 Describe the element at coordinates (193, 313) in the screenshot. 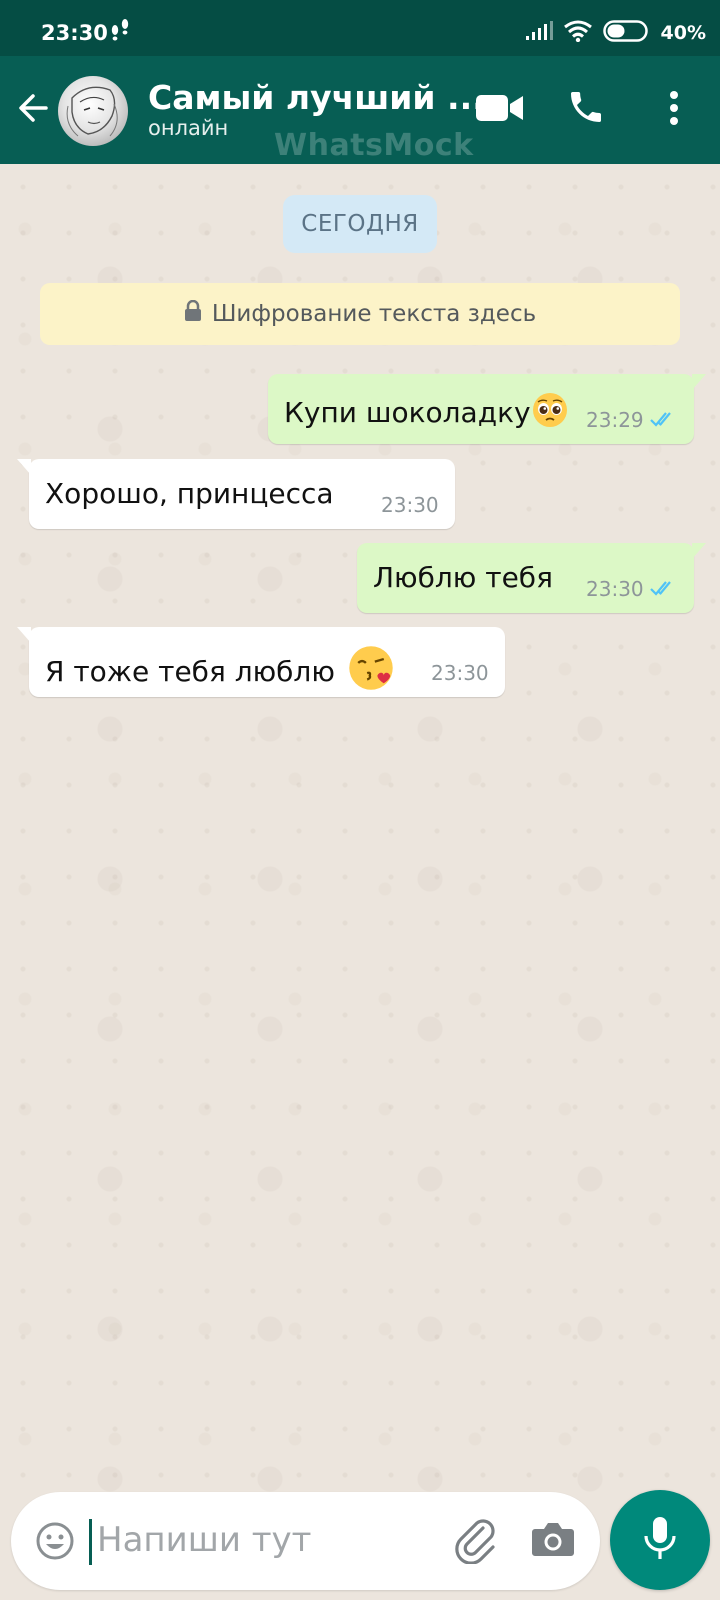

I see `lock-icon` at that location.